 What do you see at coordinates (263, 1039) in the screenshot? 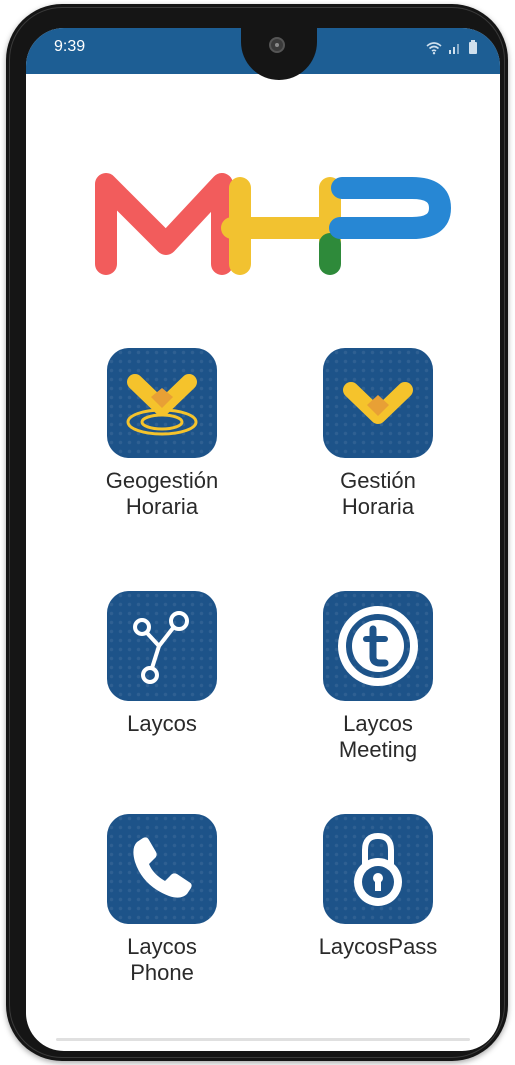
I see `home-indicator` at bounding box center [263, 1039].